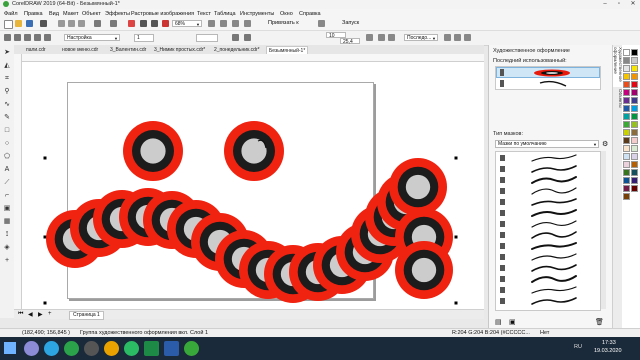 This screenshot has height=360, width=640. What do you see at coordinates (223, 23) in the screenshot?
I see `show-rulers-icon` at bounding box center [223, 23].